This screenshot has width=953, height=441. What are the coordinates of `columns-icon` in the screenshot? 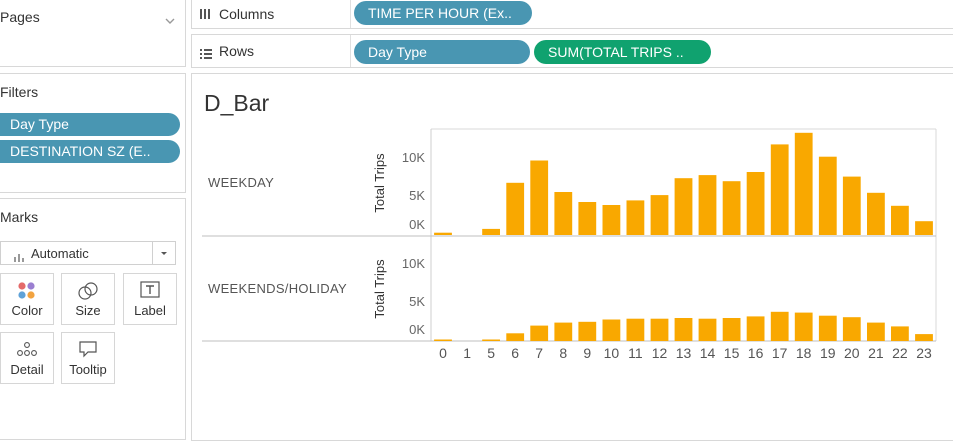 It's located at (205, 16).